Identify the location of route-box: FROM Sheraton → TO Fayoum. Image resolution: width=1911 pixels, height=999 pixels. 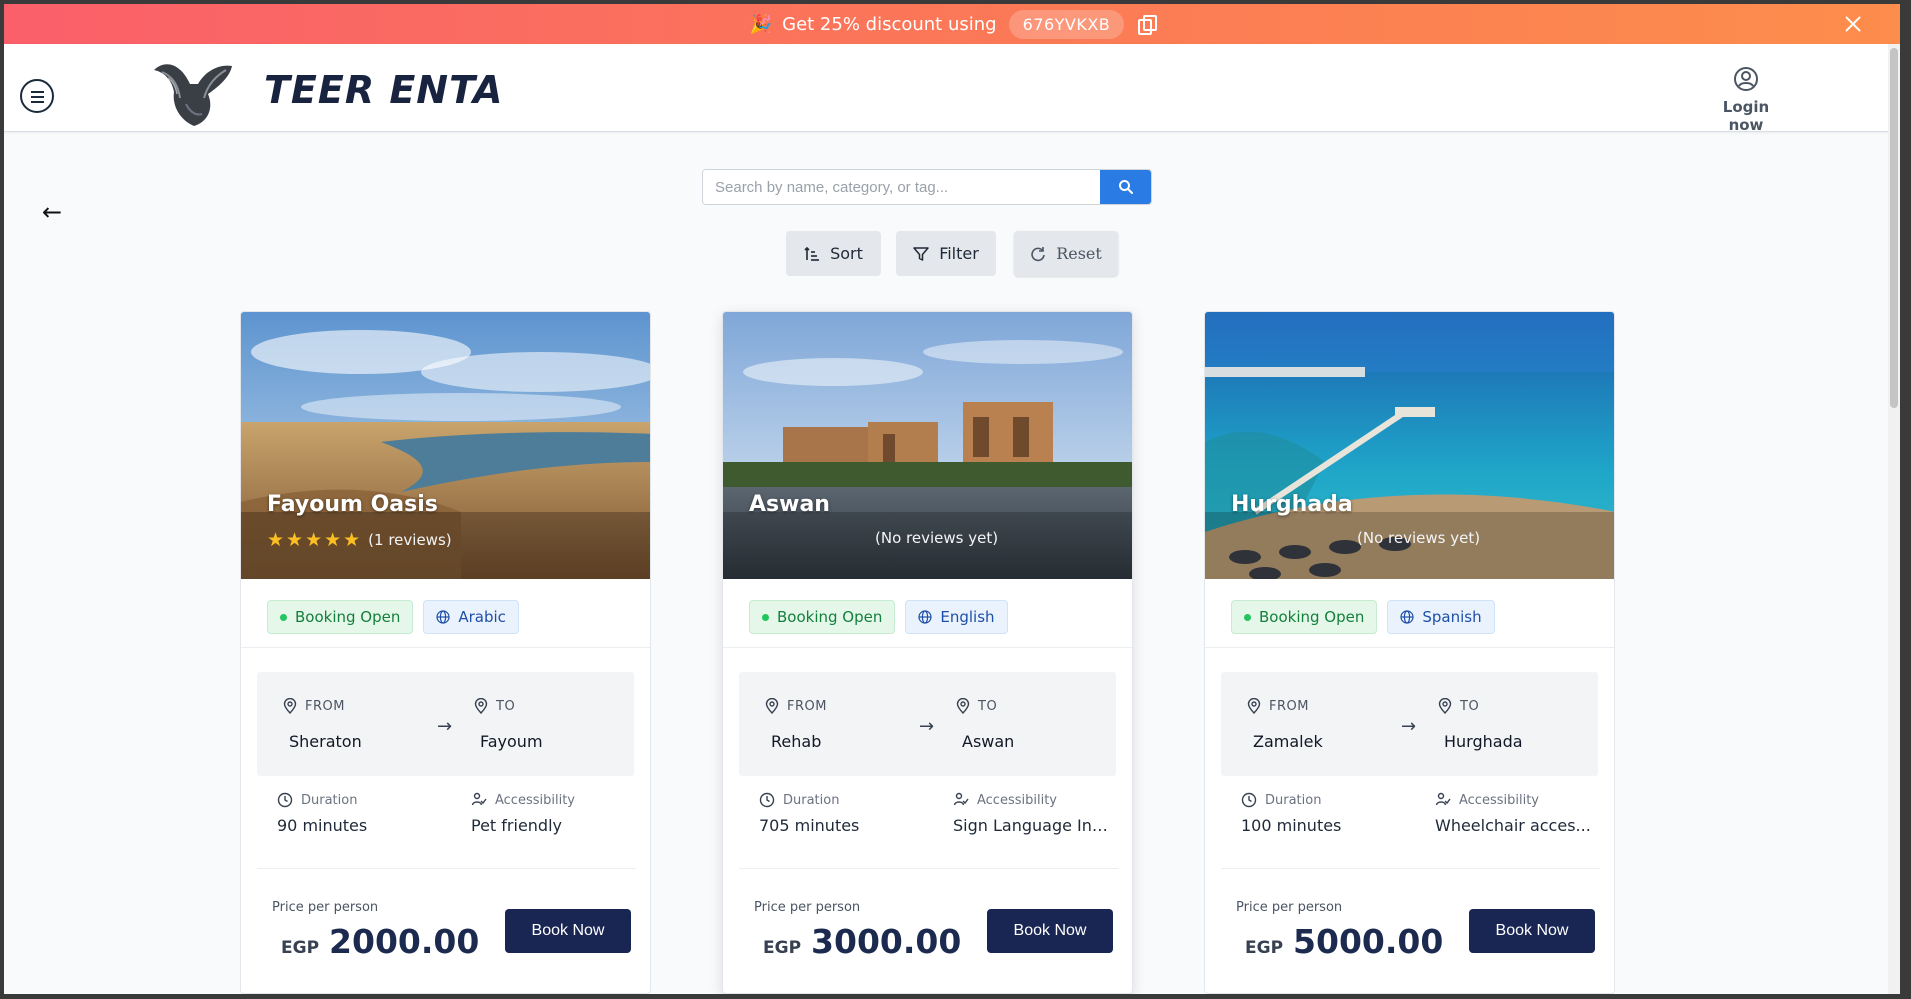
(445, 724).